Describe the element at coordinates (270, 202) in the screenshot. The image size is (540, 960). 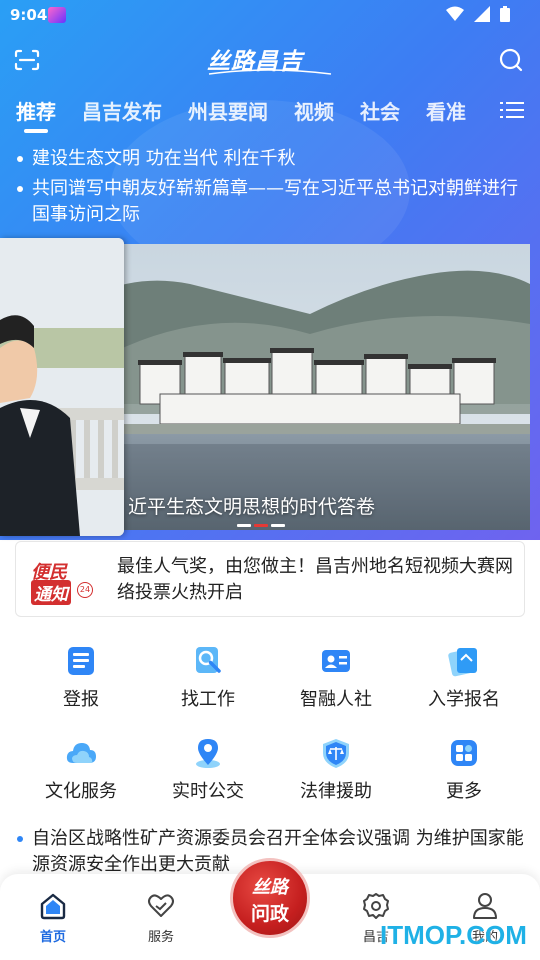
I see `headline-item: 共同谱写中朝友好崭新篇章——写在习近平总书记对朝鲜进行国事访问之际` at that location.